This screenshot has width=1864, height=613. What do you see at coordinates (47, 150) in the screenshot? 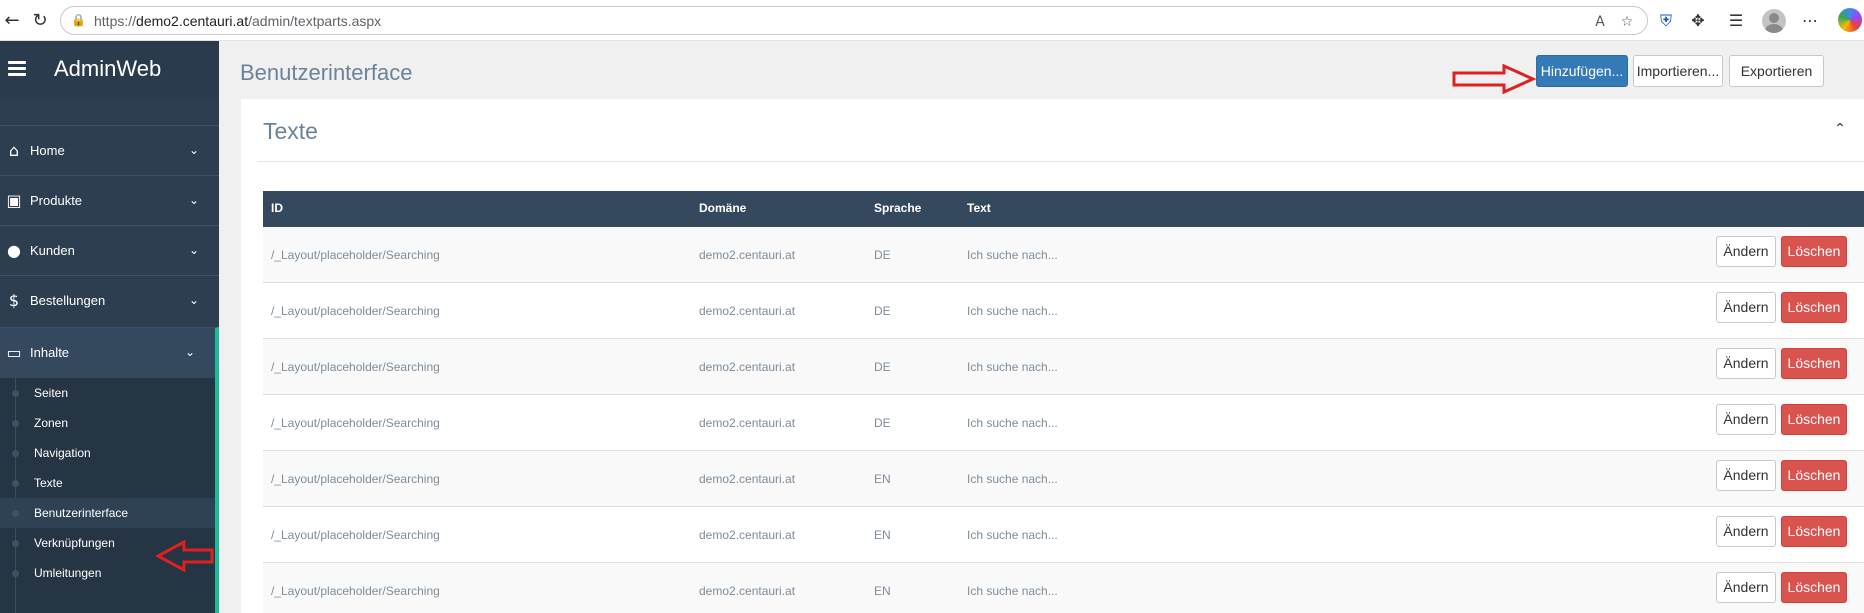
I see `sidebar-item-label: Home` at bounding box center [47, 150].